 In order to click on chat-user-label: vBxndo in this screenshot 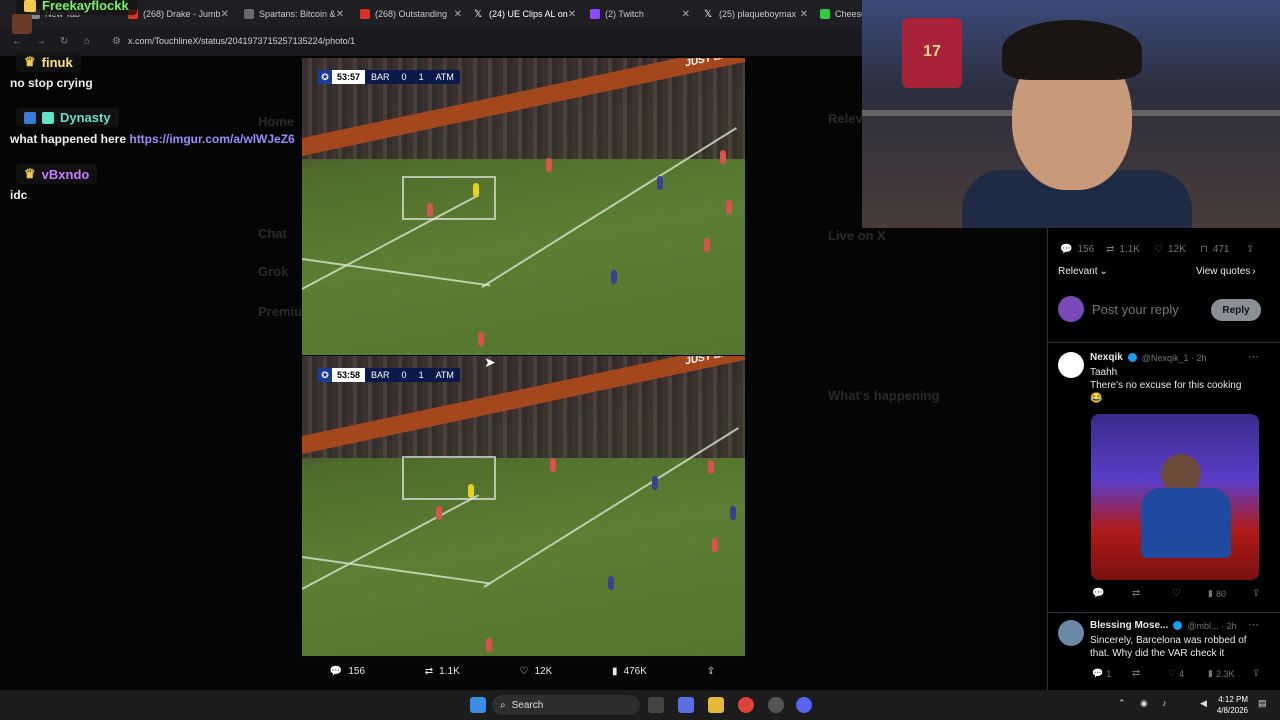, I will do `click(65, 174)`.